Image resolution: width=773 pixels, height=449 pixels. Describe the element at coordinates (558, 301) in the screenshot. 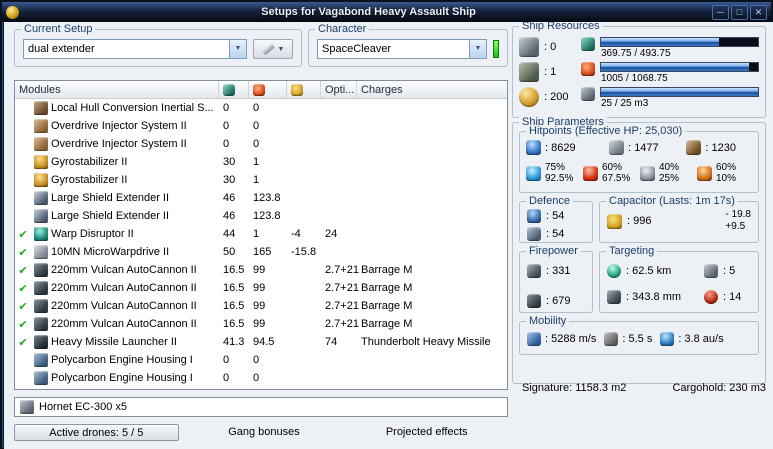

I see `volley-value: : 679` at that location.